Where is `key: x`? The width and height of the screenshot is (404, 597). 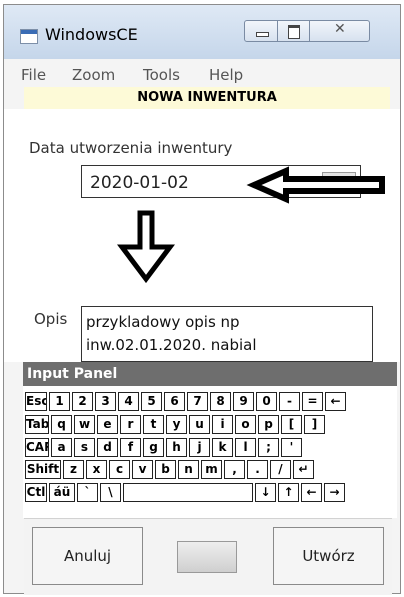 key: x is located at coordinates (96, 469).